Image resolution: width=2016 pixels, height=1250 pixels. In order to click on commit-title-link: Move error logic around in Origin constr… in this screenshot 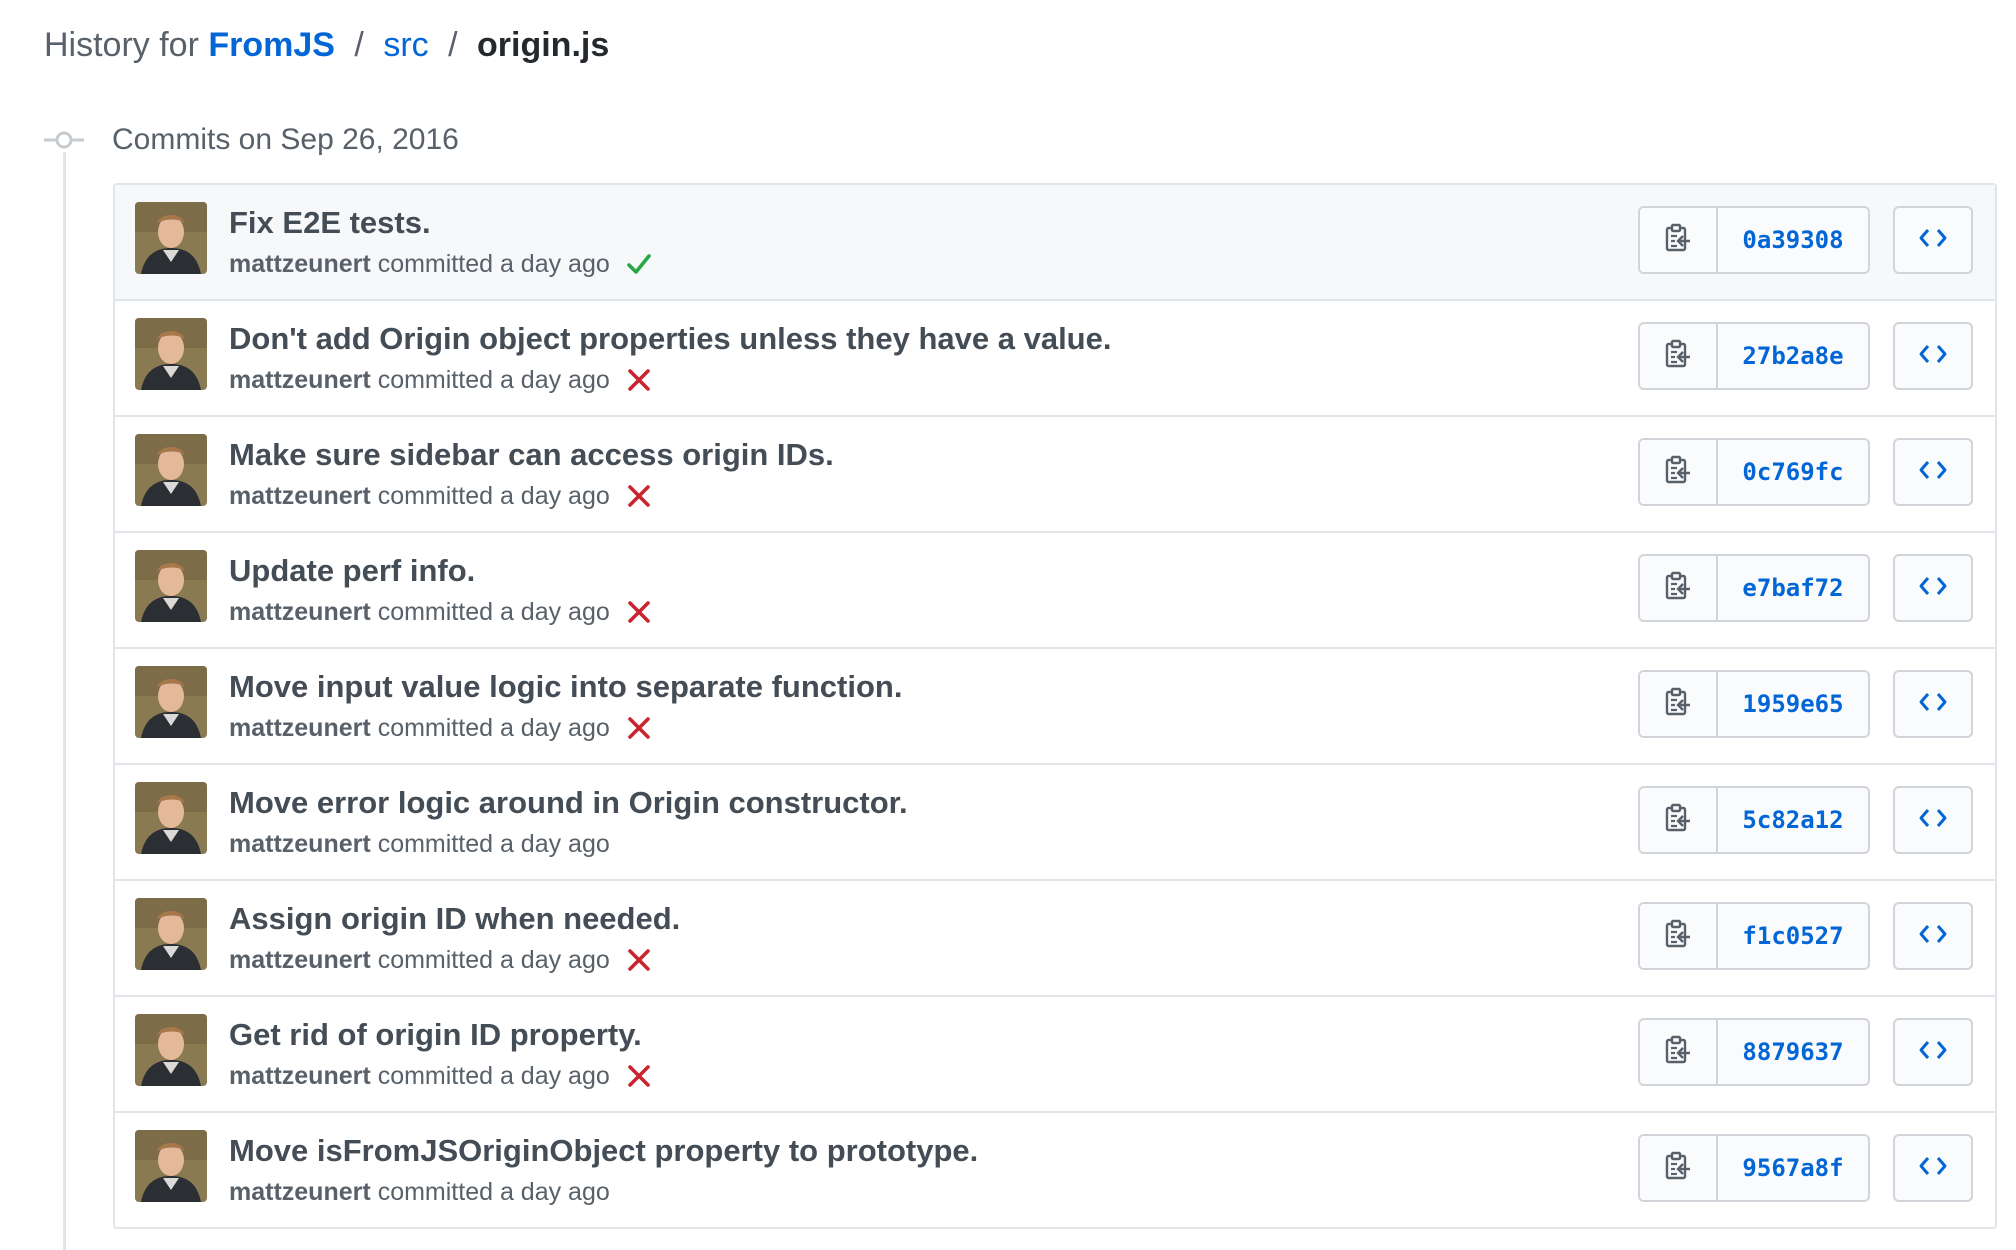, I will do `click(568, 803)`.